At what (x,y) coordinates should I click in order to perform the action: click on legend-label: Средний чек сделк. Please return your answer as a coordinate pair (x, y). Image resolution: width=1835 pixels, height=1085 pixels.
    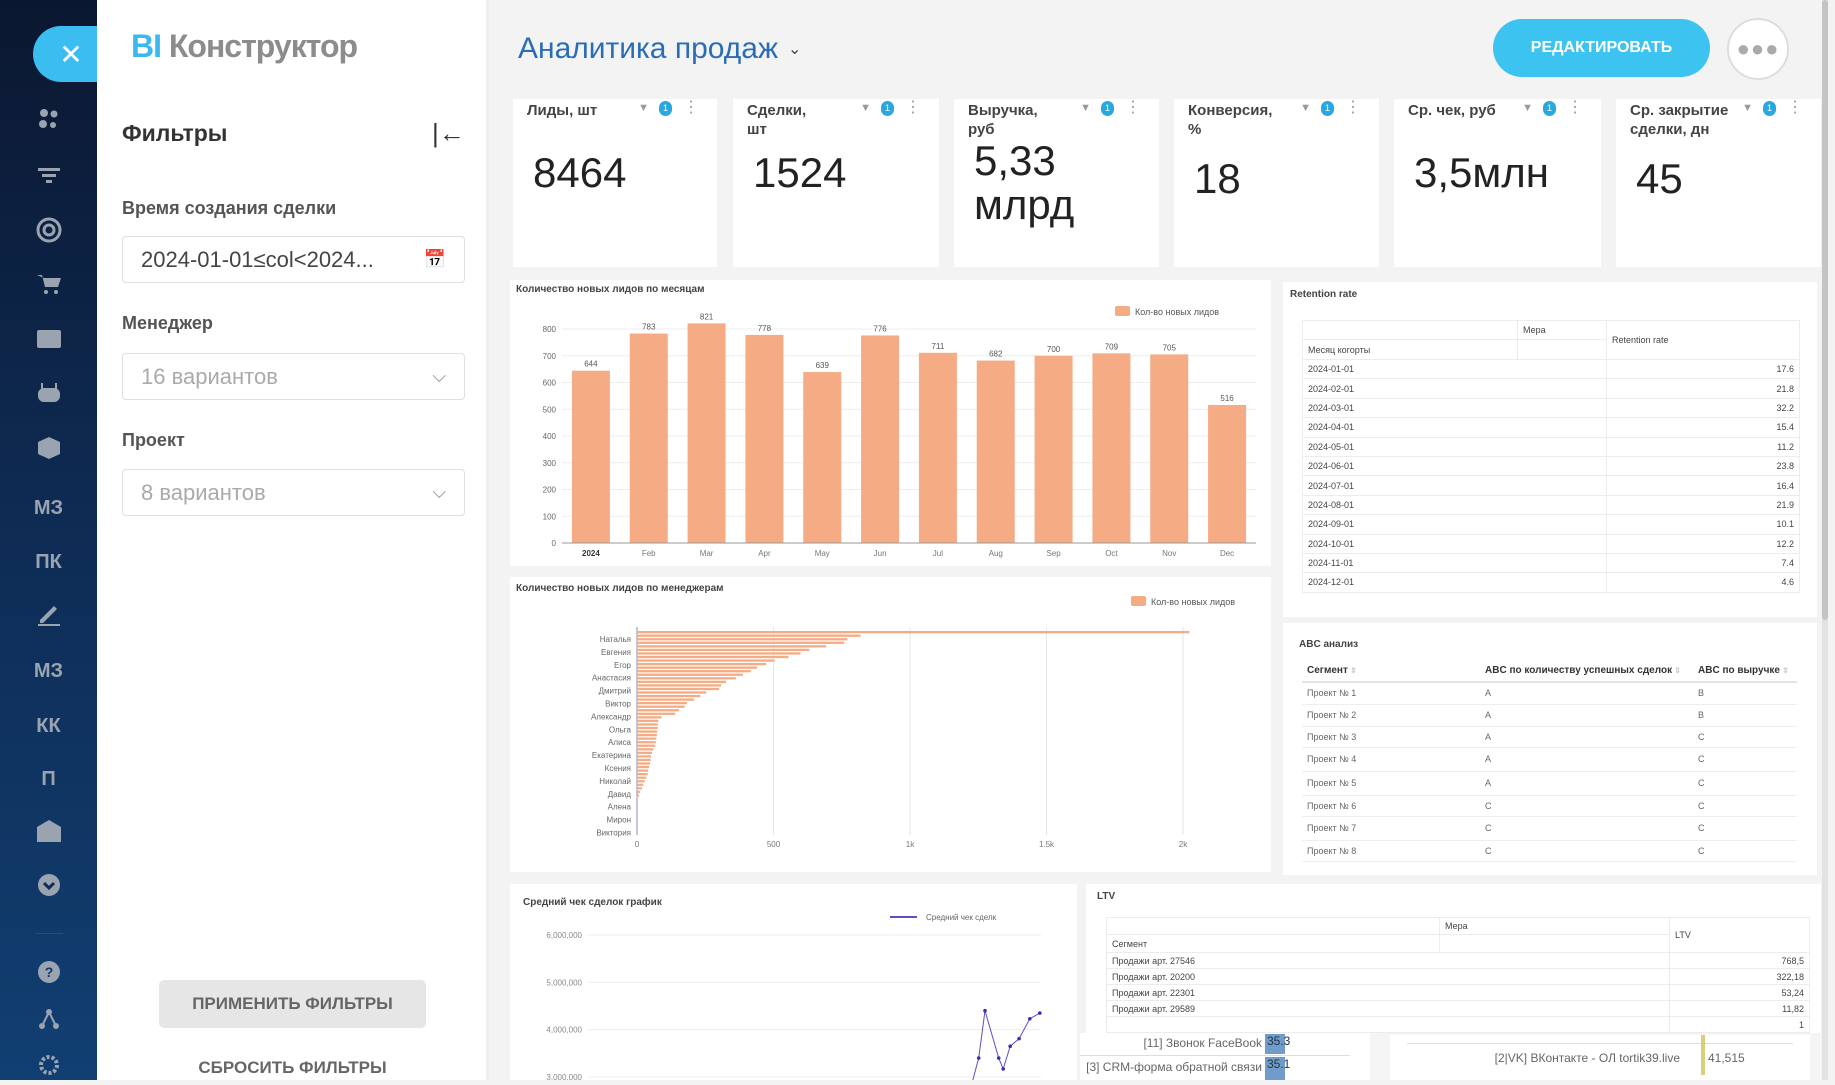
    Looking at the image, I should click on (961, 917).